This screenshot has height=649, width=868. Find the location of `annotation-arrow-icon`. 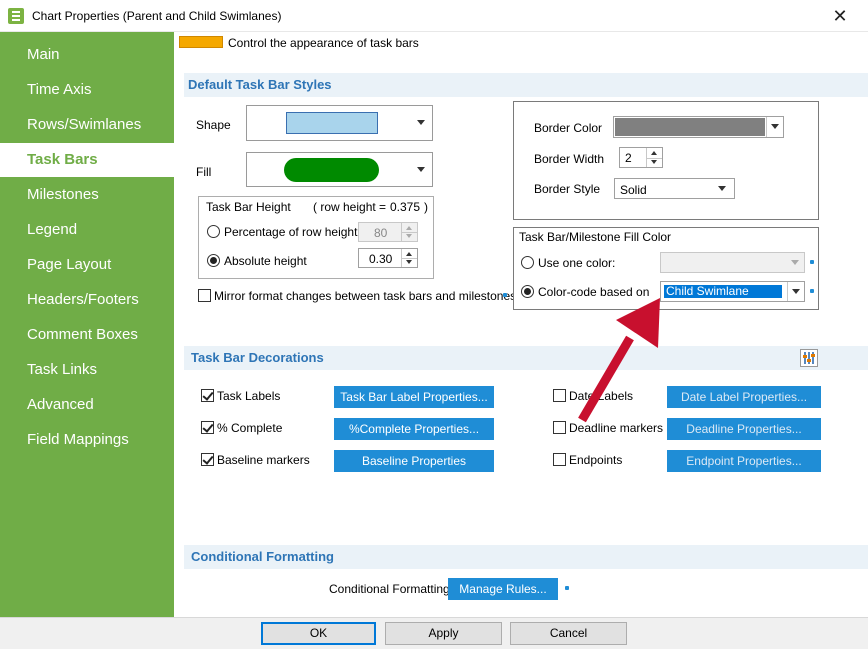

annotation-arrow-icon is located at coordinates (619, 360).